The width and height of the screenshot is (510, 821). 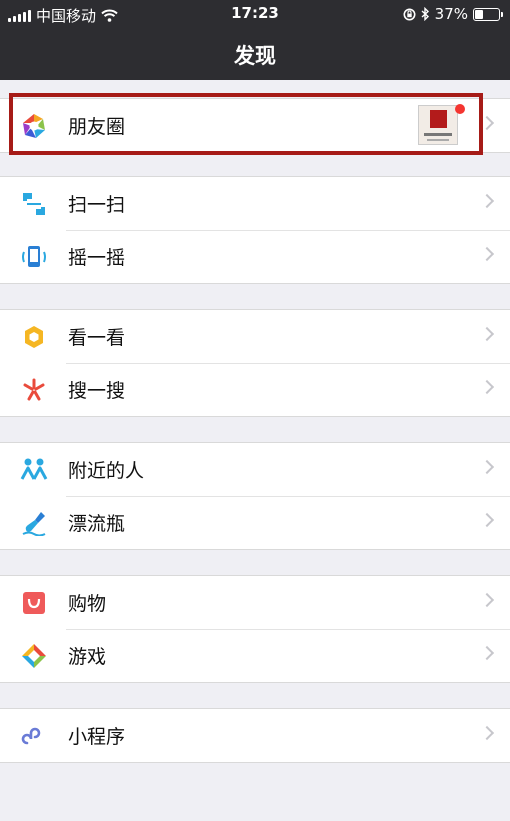 I want to click on battery-icon, so click(x=488, y=14).